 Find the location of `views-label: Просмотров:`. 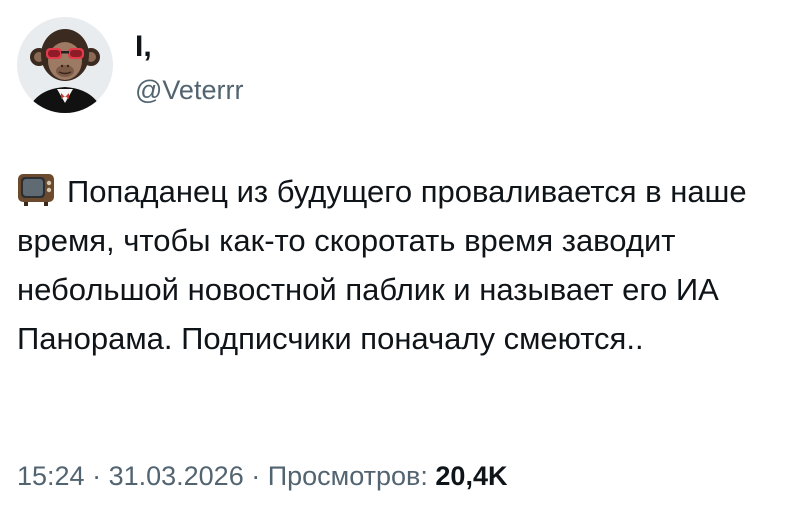

views-label: Просмотров: is located at coordinates (347, 476).